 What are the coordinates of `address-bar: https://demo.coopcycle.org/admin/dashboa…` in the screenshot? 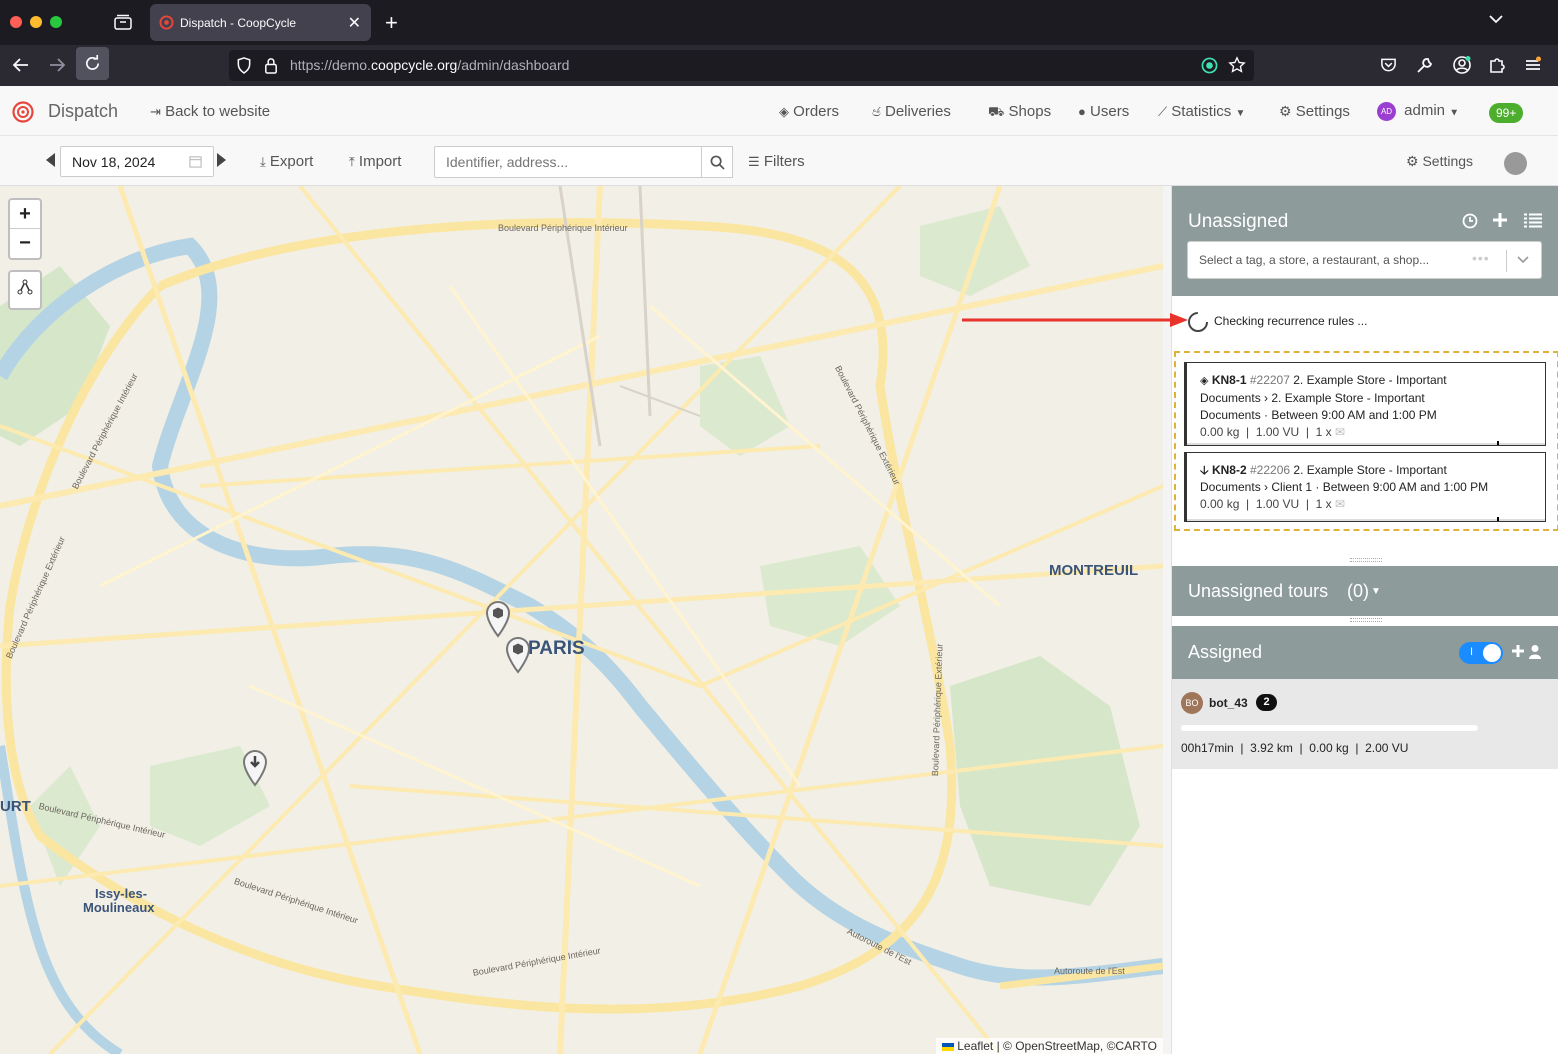 It's located at (741, 65).